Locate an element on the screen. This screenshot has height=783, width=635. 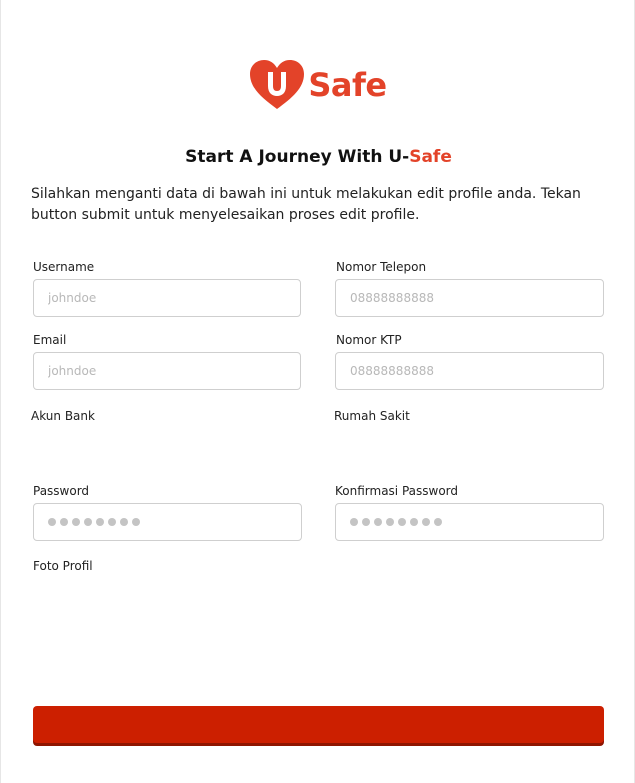
email-label: Email is located at coordinates (50, 340).